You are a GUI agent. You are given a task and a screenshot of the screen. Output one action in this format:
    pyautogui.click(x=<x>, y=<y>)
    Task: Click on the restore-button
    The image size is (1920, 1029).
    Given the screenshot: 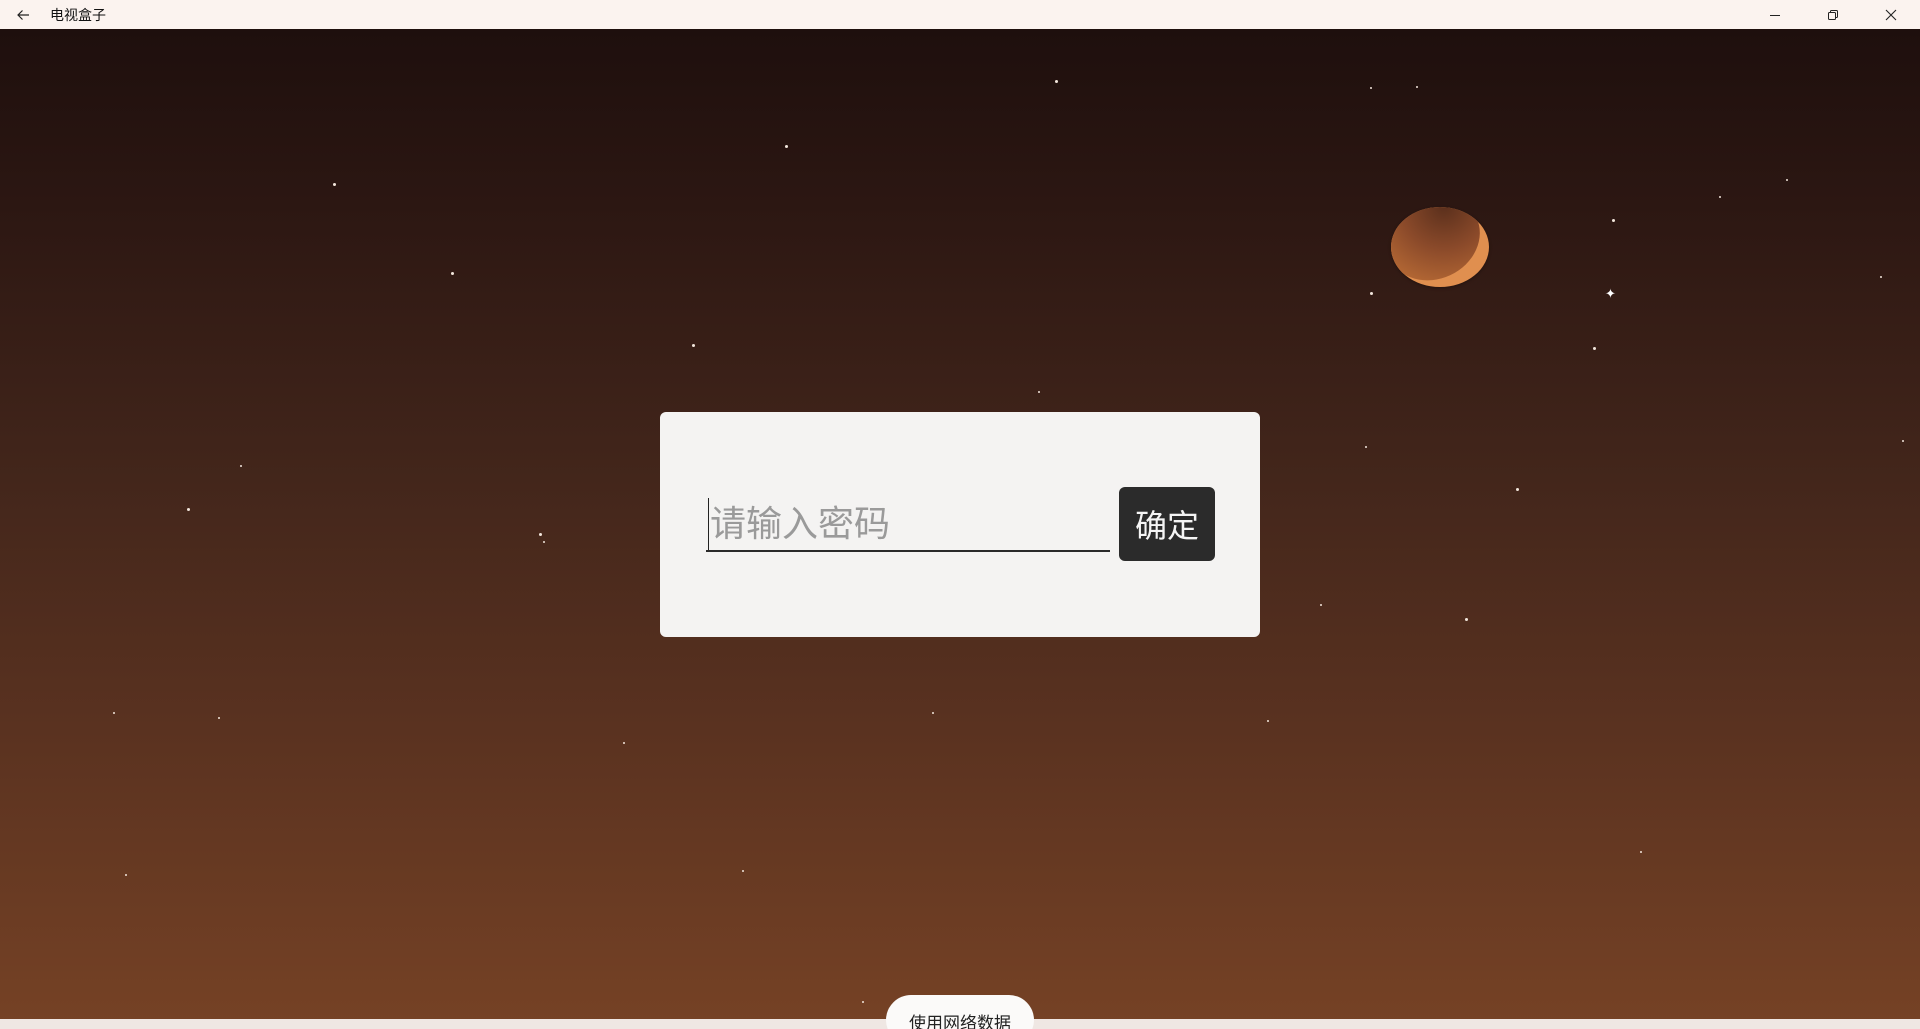 What is the action you would take?
    pyautogui.click(x=1833, y=14)
    